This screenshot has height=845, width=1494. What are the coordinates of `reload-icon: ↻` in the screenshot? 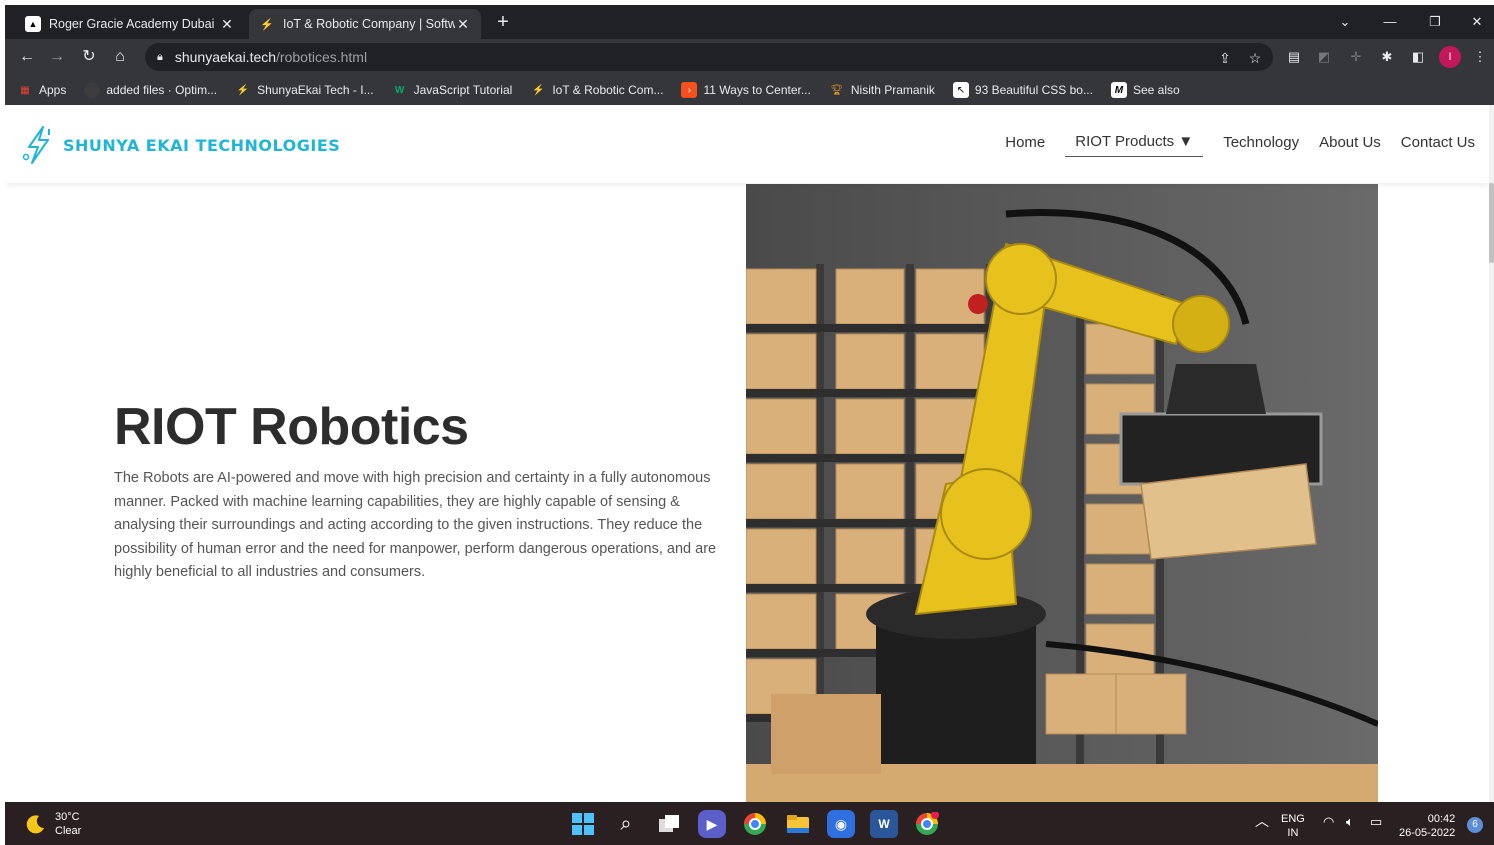 It's located at (89, 57).